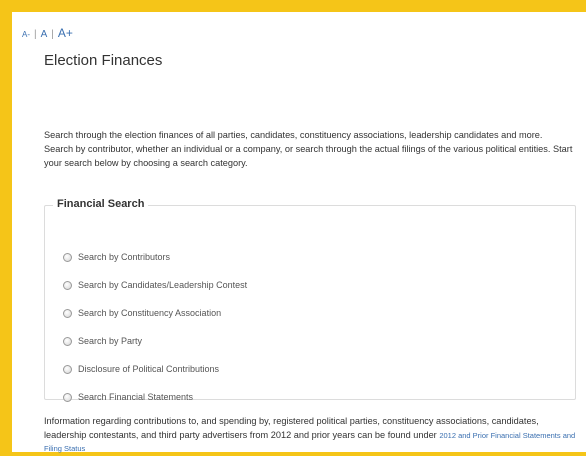  Describe the element at coordinates (163, 285) in the screenshot. I see `option-label: Search by Candidates/Leadership Contest` at that location.